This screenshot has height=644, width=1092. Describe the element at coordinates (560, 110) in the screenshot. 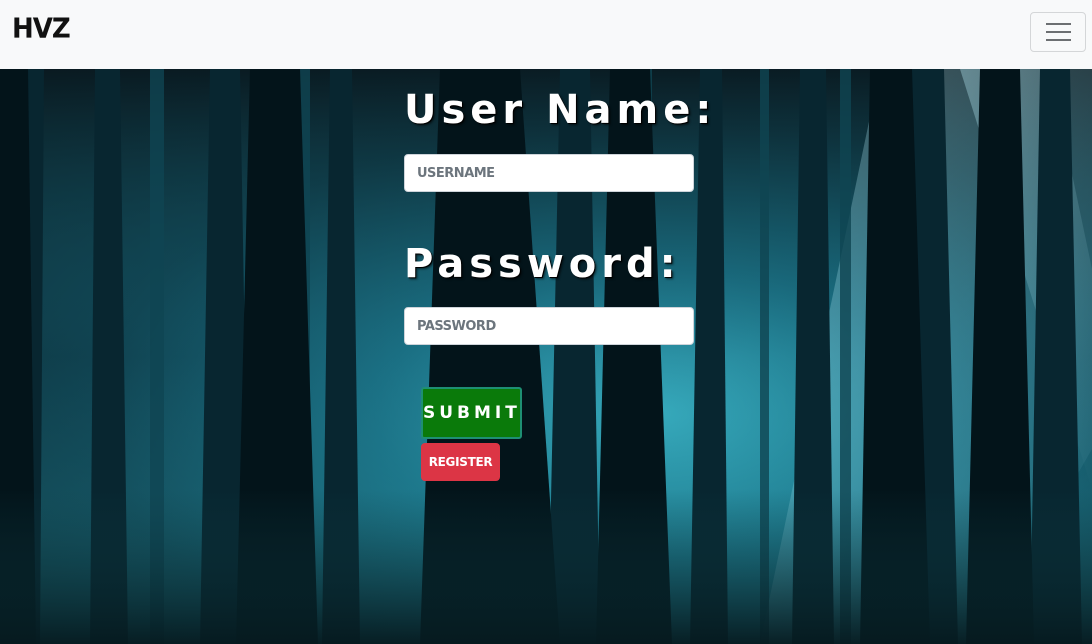

I see `username-label: User Name:` at that location.